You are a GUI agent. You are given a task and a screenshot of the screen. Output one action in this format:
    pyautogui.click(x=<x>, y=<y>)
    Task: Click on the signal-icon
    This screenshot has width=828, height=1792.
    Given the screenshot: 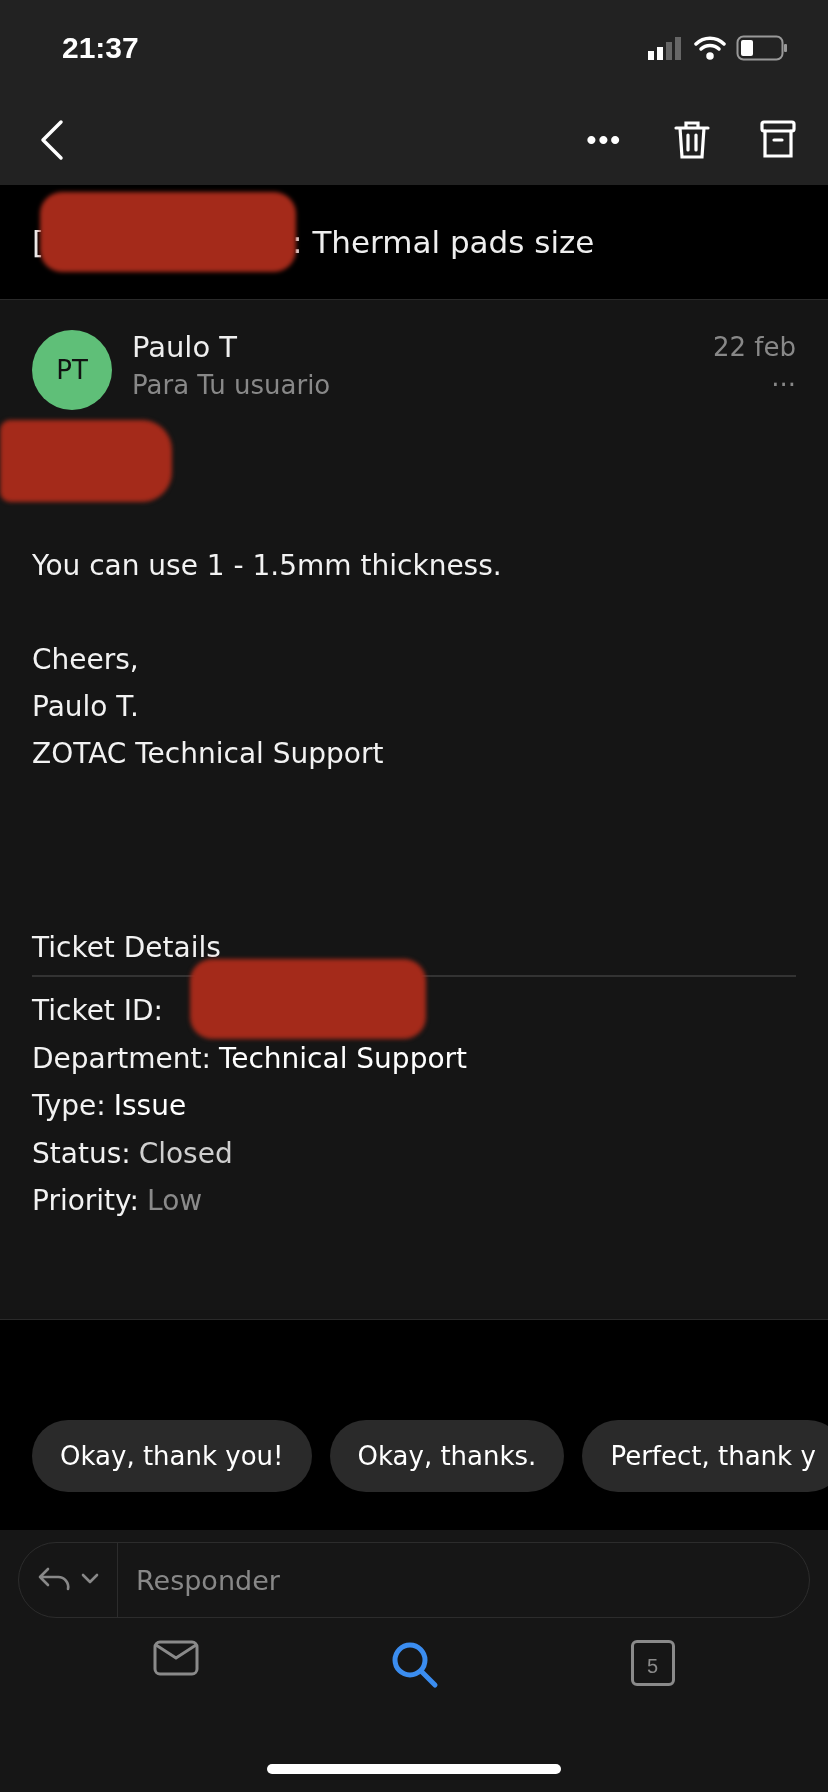 What is the action you would take?
    pyautogui.click(x=666, y=47)
    